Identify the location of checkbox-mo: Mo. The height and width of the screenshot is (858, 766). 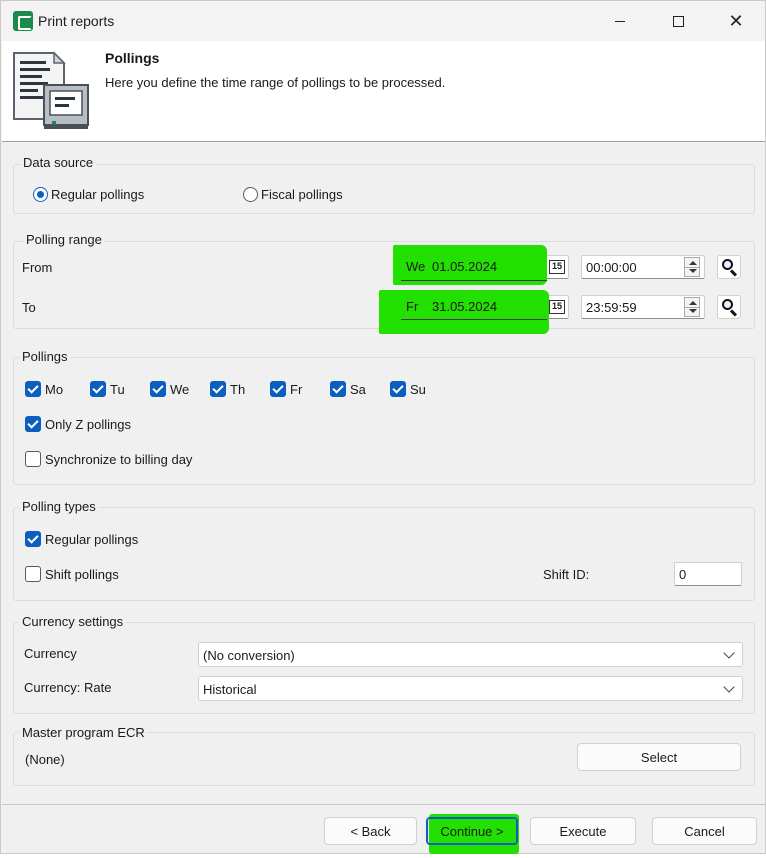
(44, 389).